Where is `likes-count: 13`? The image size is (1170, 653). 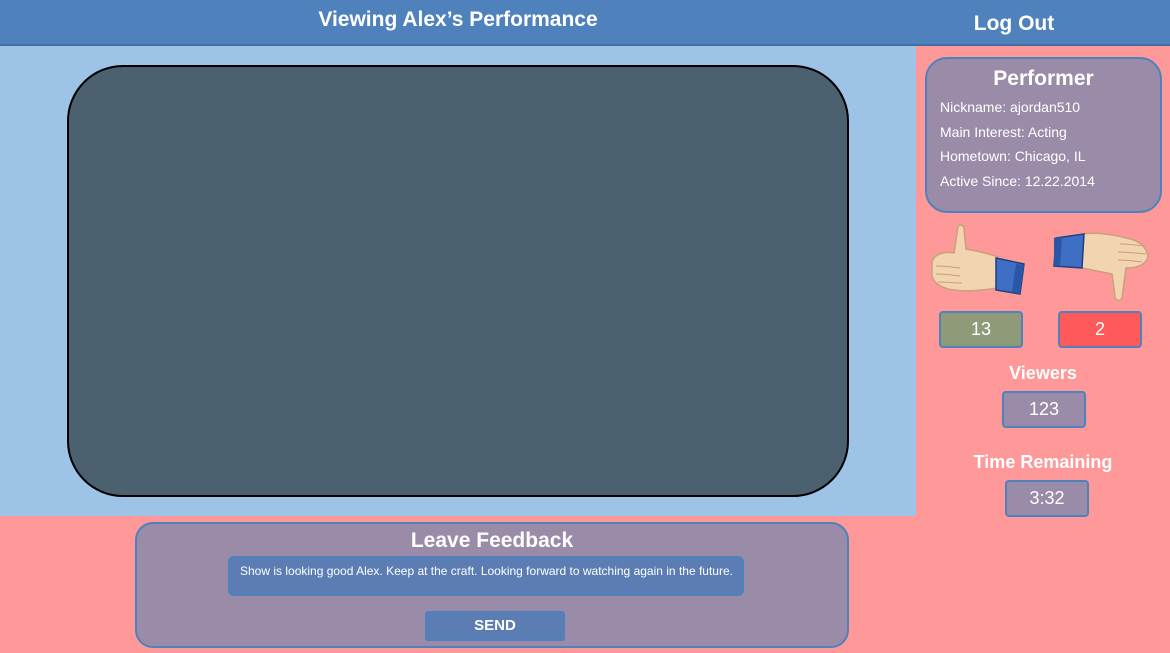 likes-count: 13 is located at coordinates (981, 329).